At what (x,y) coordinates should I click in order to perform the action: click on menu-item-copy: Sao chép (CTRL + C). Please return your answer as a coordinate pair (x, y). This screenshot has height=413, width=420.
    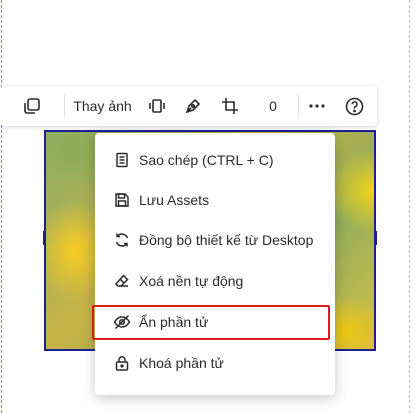
    Looking at the image, I should click on (215, 160).